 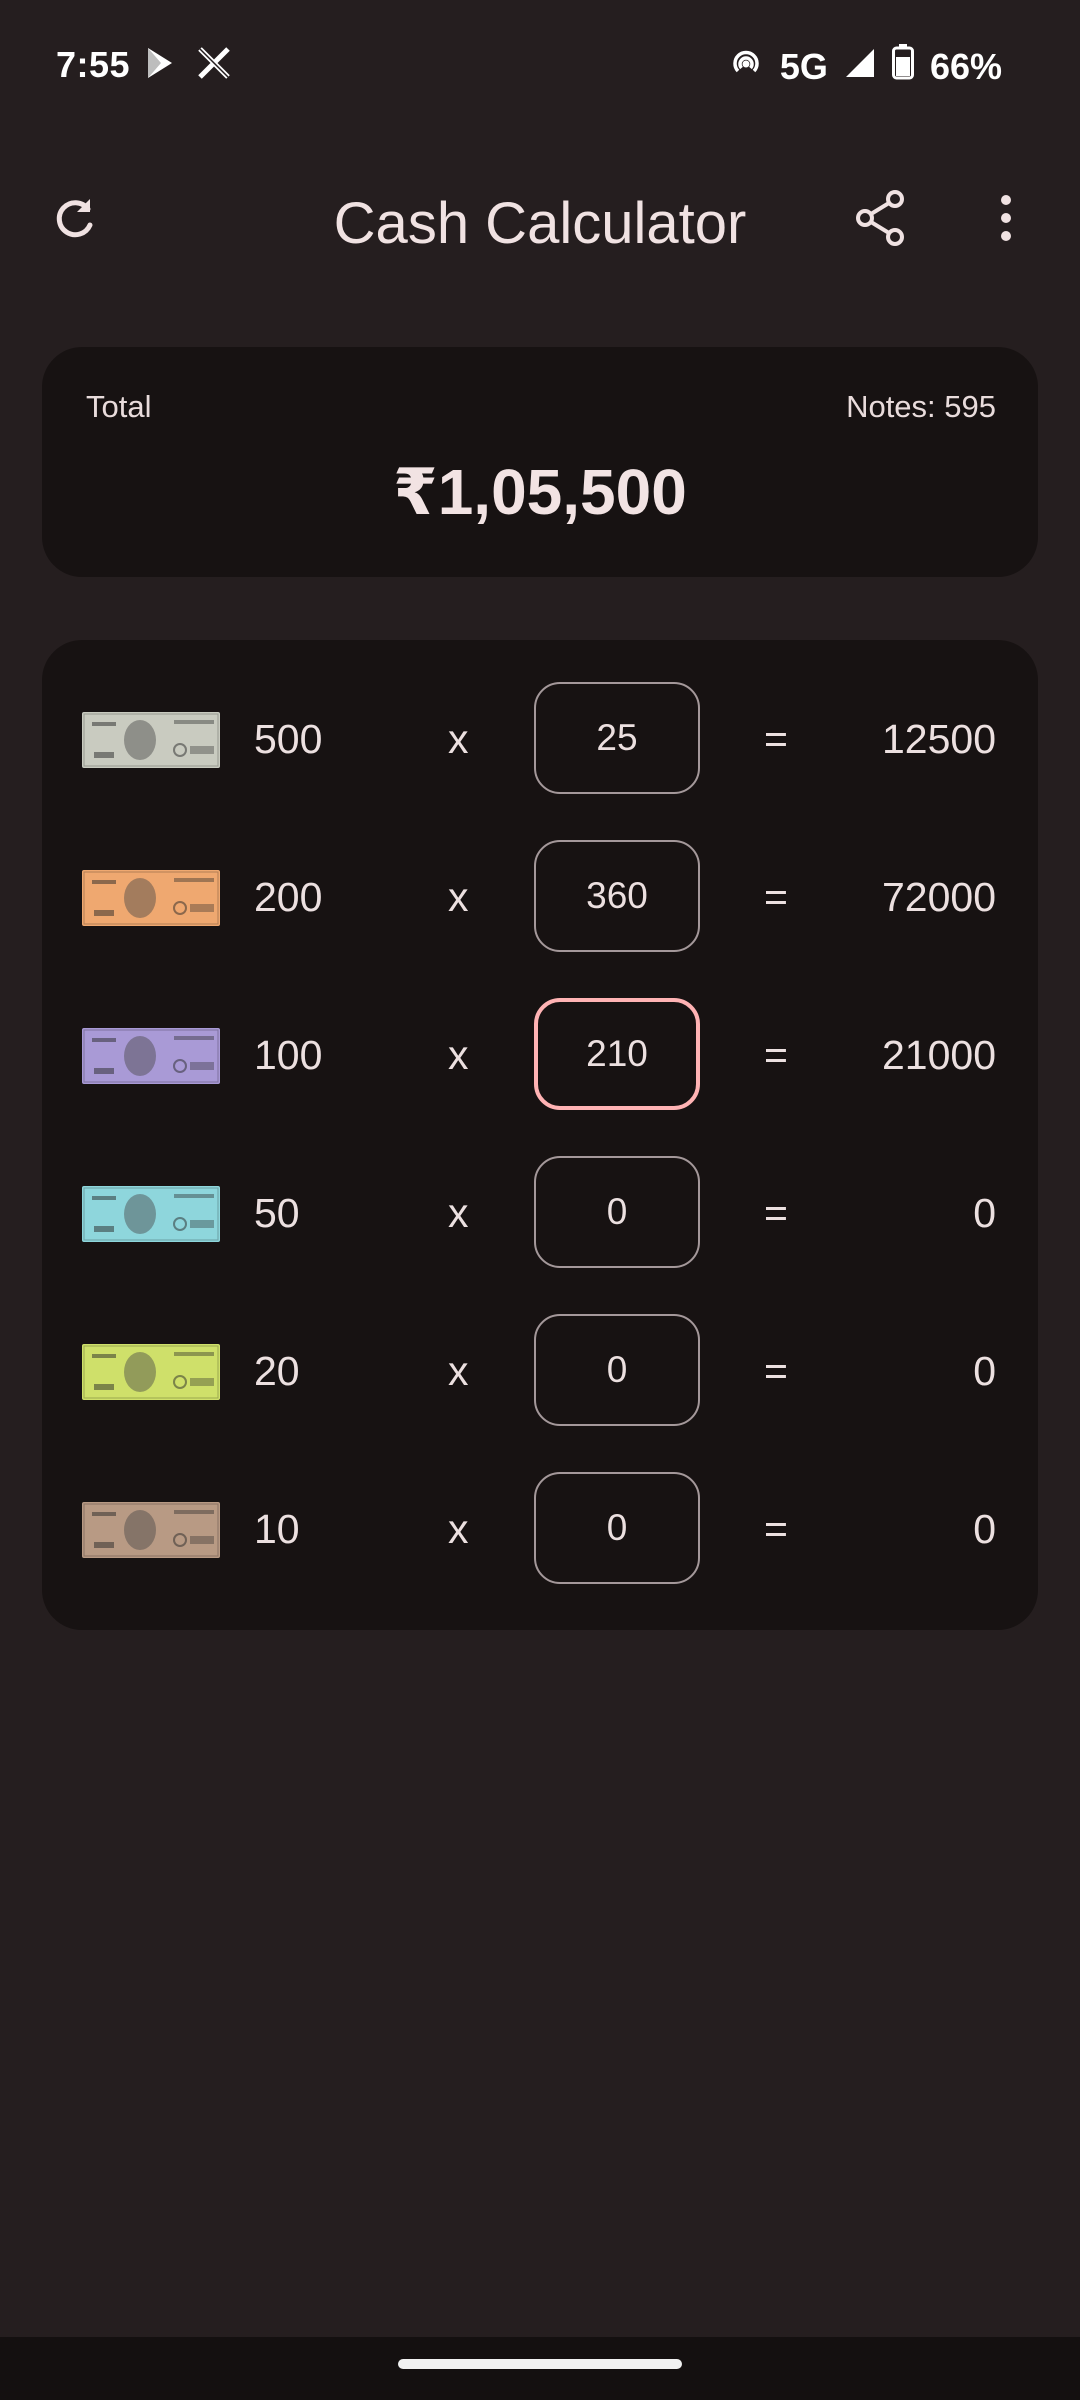 What do you see at coordinates (188, 65) in the screenshot?
I see `status-app-icons` at bounding box center [188, 65].